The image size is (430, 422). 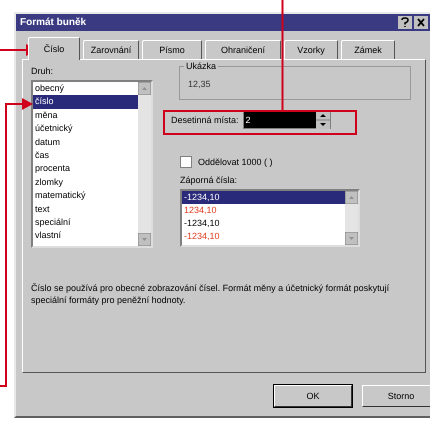 I want to click on checkbox-label: Oddělovat 1000 ( ), so click(x=235, y=162).